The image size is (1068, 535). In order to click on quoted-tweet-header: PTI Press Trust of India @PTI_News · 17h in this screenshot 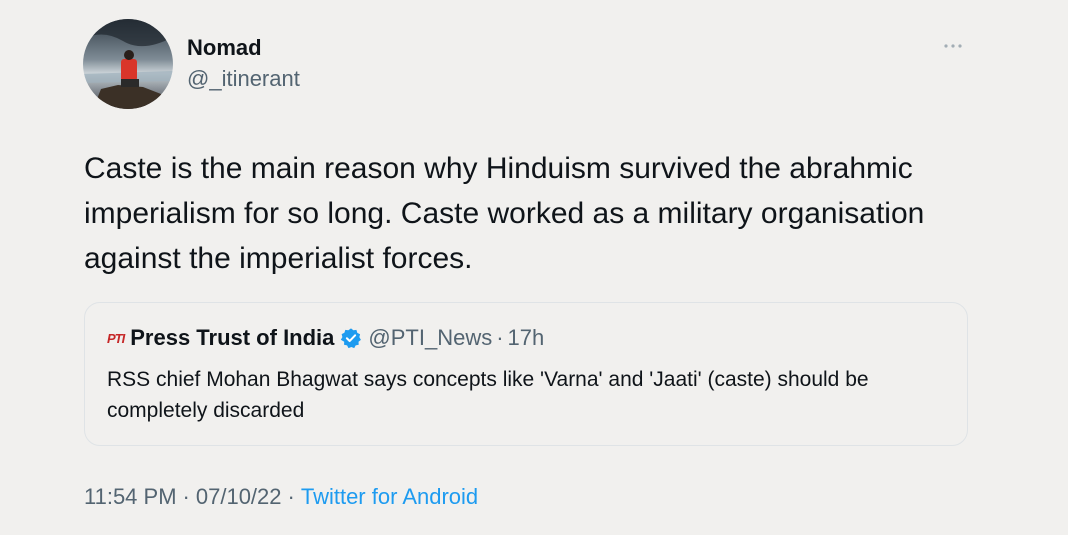, I will do `click(325, 338)`.